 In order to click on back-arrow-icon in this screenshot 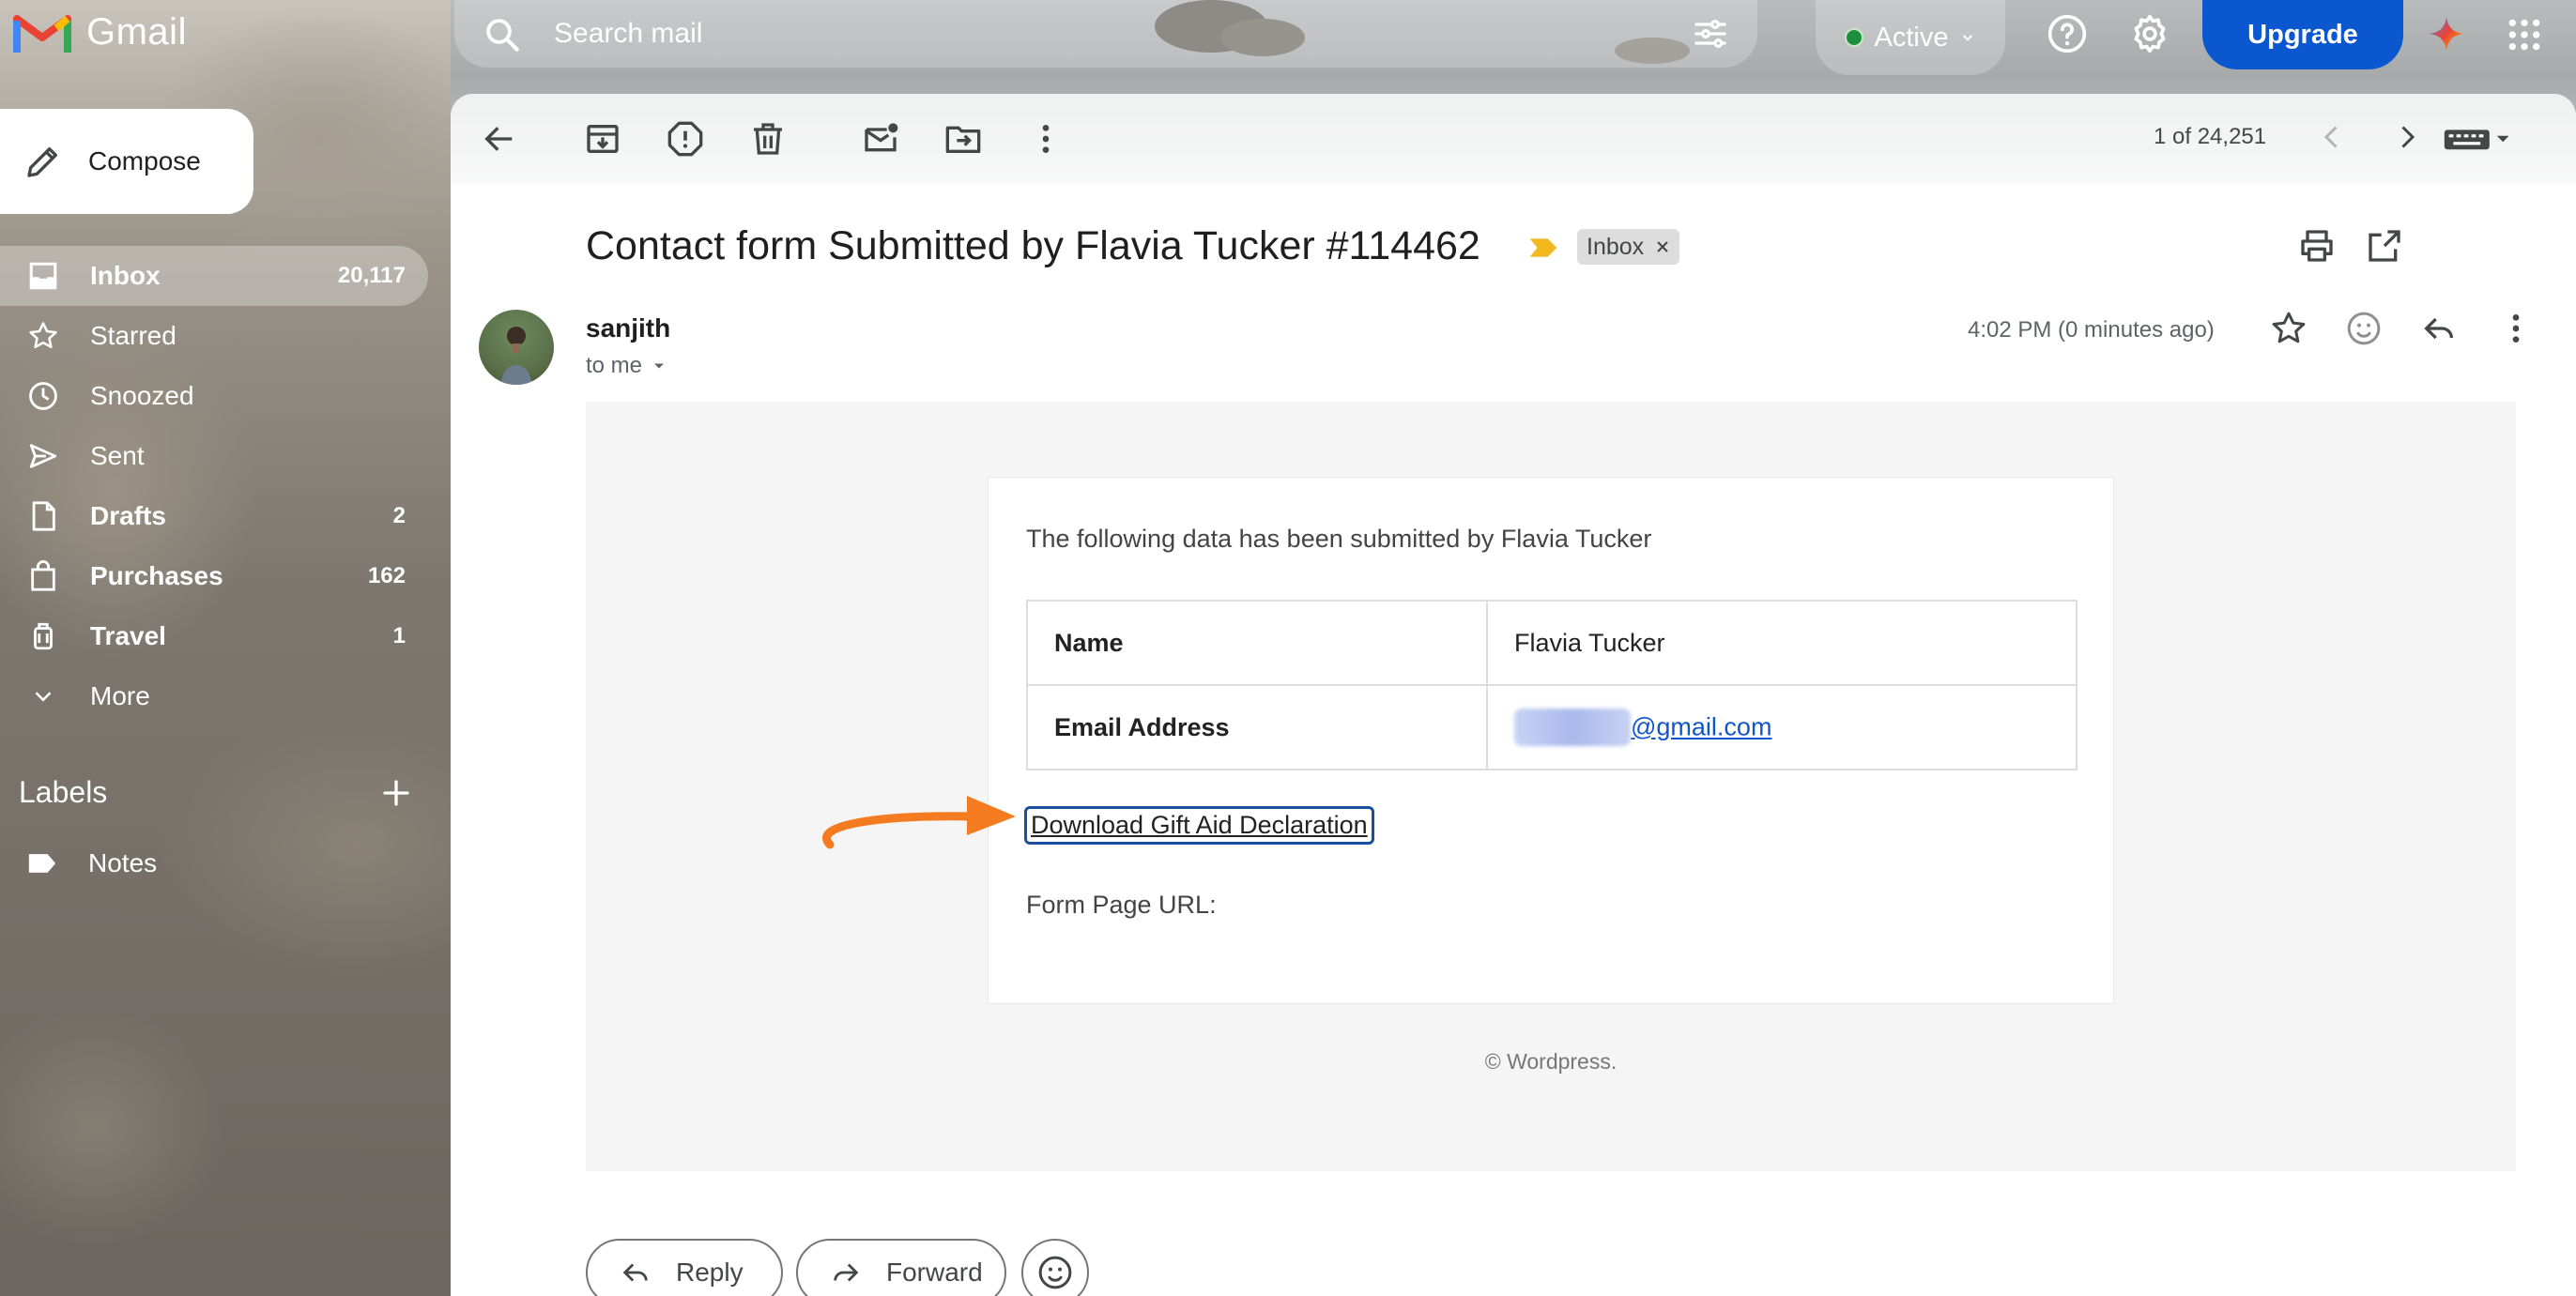, I will do `click(500, 139)`.